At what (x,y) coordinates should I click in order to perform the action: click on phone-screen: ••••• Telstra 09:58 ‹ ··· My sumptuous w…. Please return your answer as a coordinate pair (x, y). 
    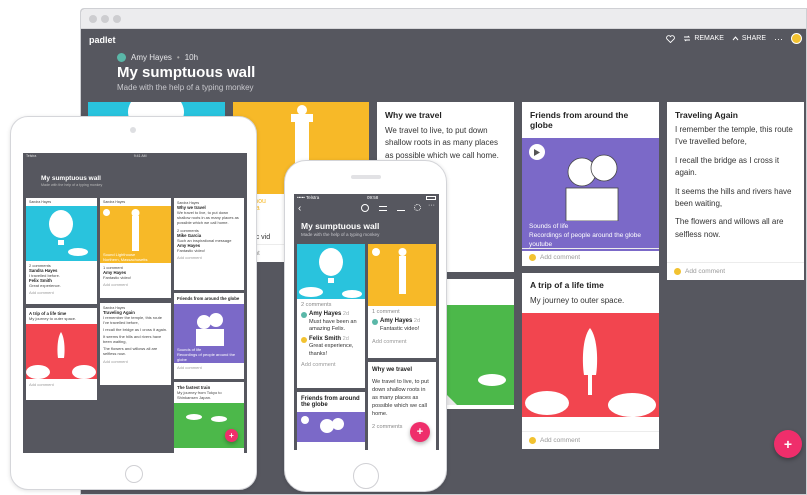
    Looking at the image, I should click on (366, 322).